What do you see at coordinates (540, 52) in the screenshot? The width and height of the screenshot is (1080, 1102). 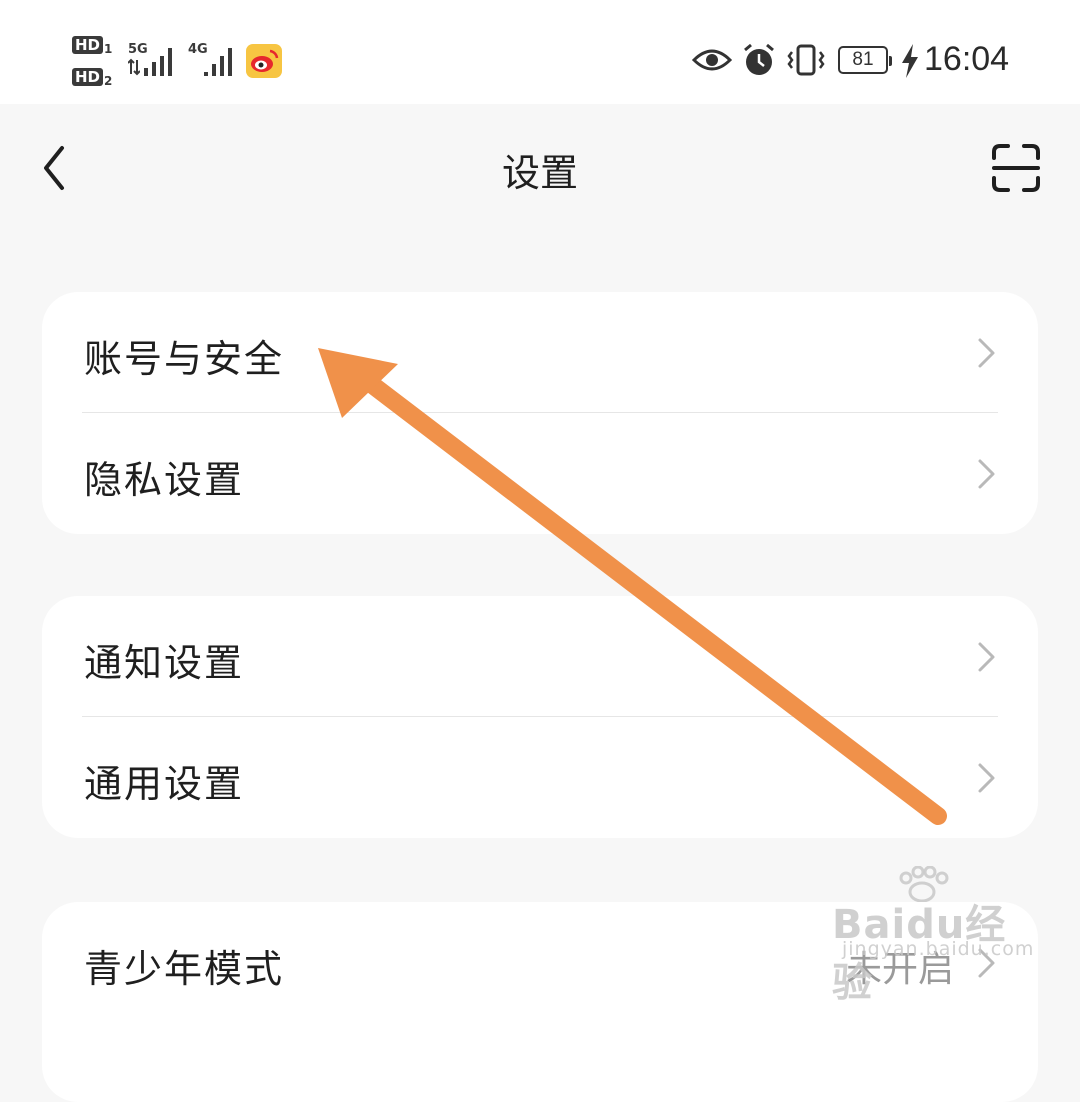 I see `status-bar: HD 1 HD 2 5G 4G 81 16:04` at bounding box center [540, 52].